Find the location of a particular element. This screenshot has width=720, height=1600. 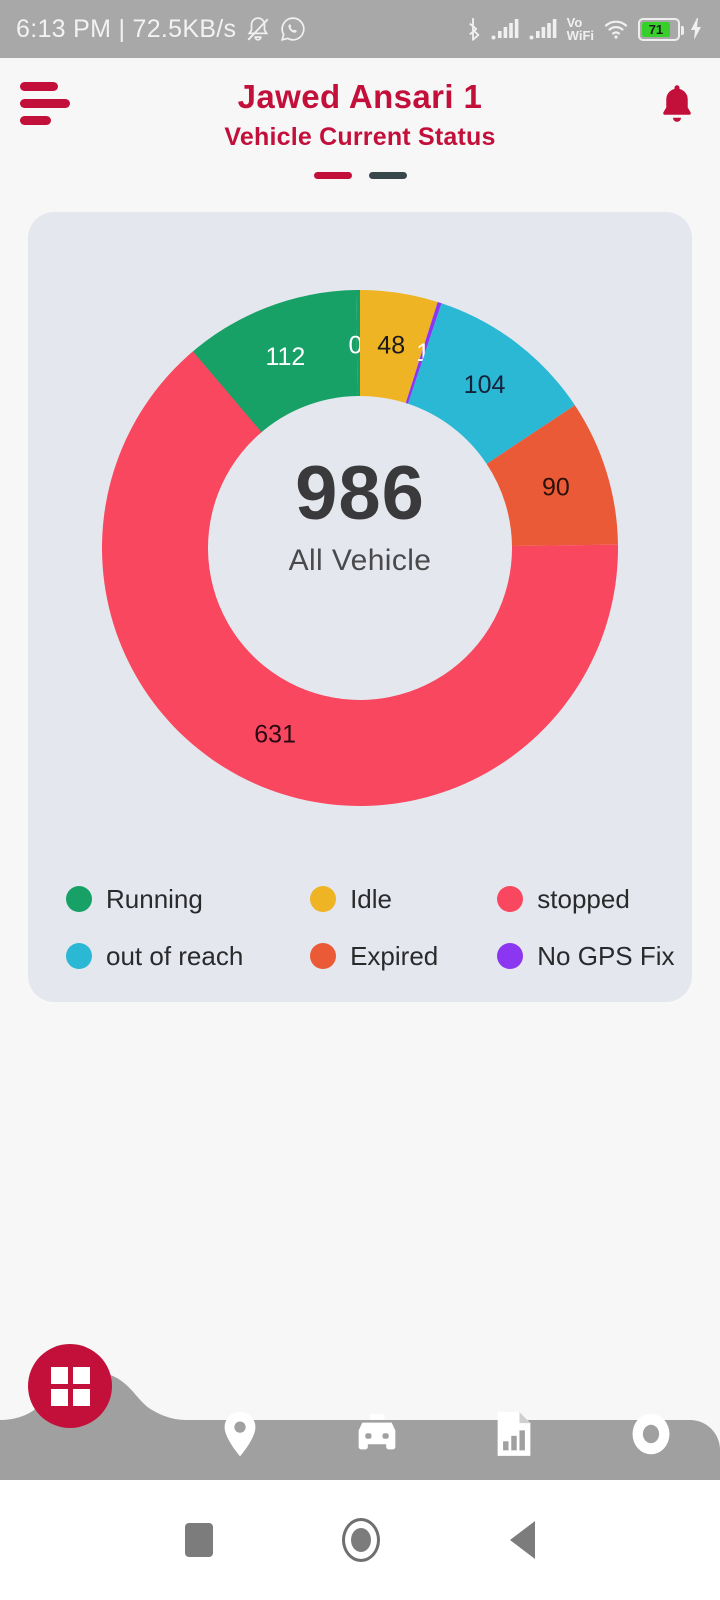

status-bar-right: Vo WiFi 71 is located at coordinates (583, 29).